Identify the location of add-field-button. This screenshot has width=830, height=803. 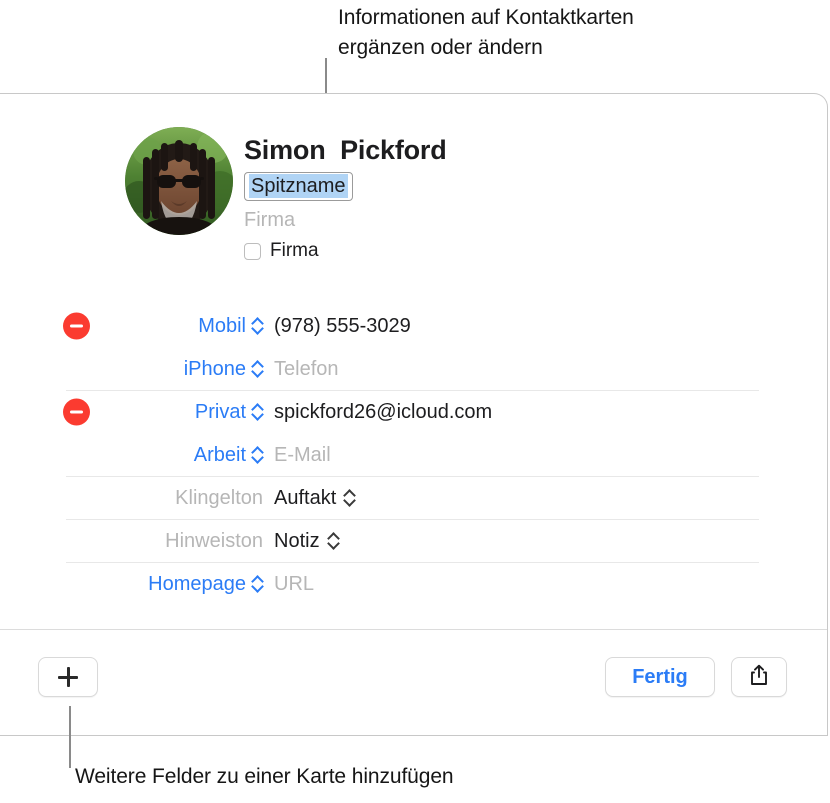
(68, 677).